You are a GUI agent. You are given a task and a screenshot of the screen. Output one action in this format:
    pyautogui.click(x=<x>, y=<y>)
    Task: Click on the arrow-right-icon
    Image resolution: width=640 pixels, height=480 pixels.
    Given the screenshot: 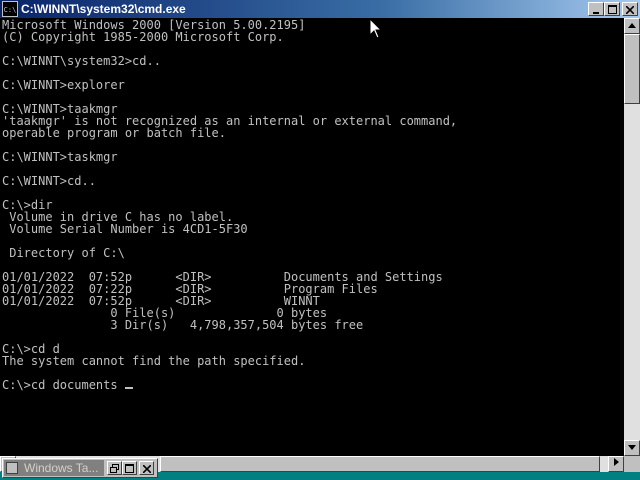 What is the action you would take?
    pyautogui.click(x=616, y=462)
    